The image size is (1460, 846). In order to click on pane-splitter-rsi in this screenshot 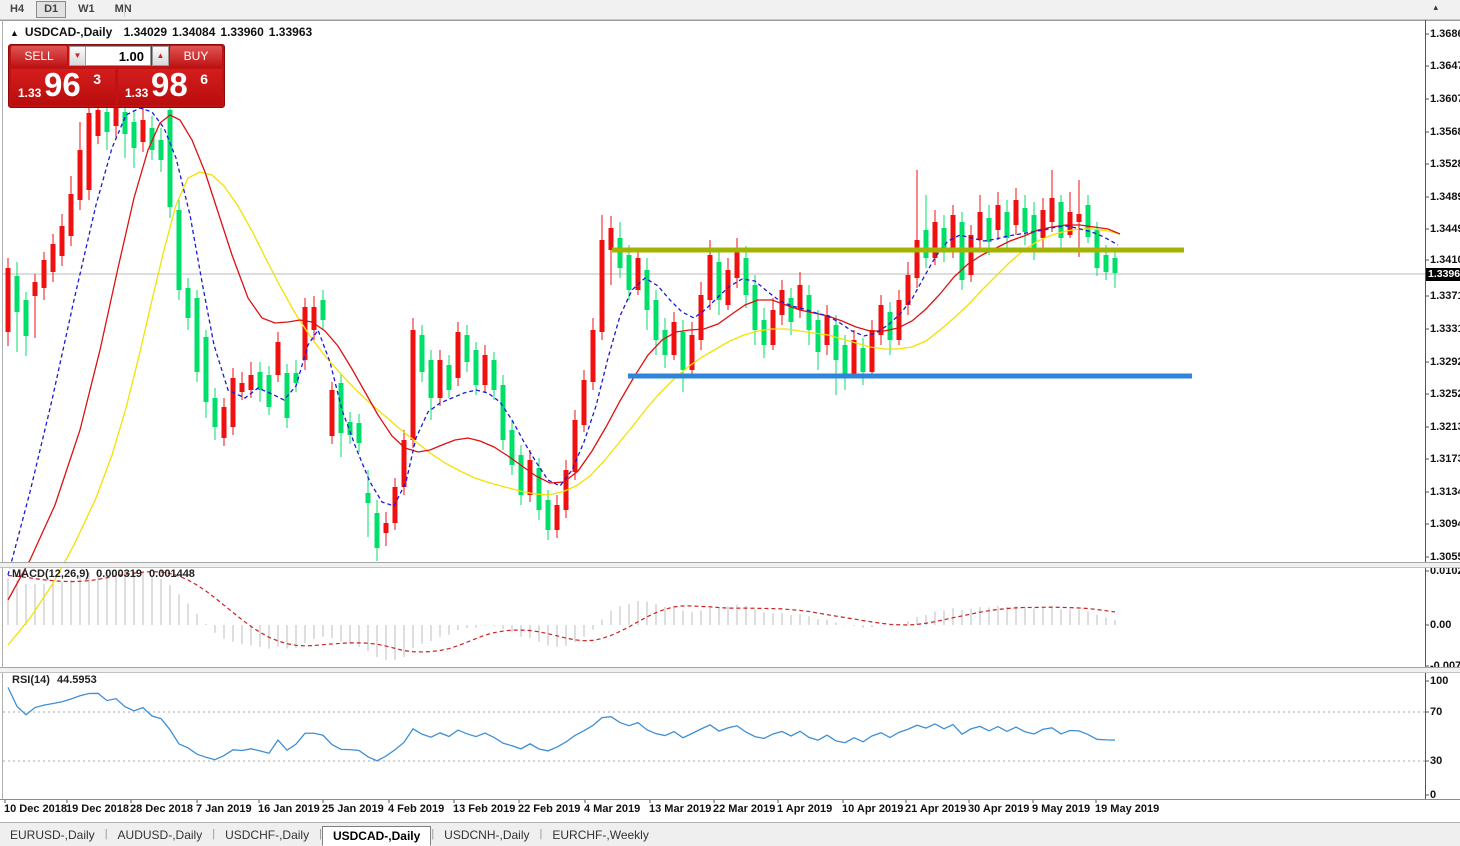, I will do `click(730, 670)`.